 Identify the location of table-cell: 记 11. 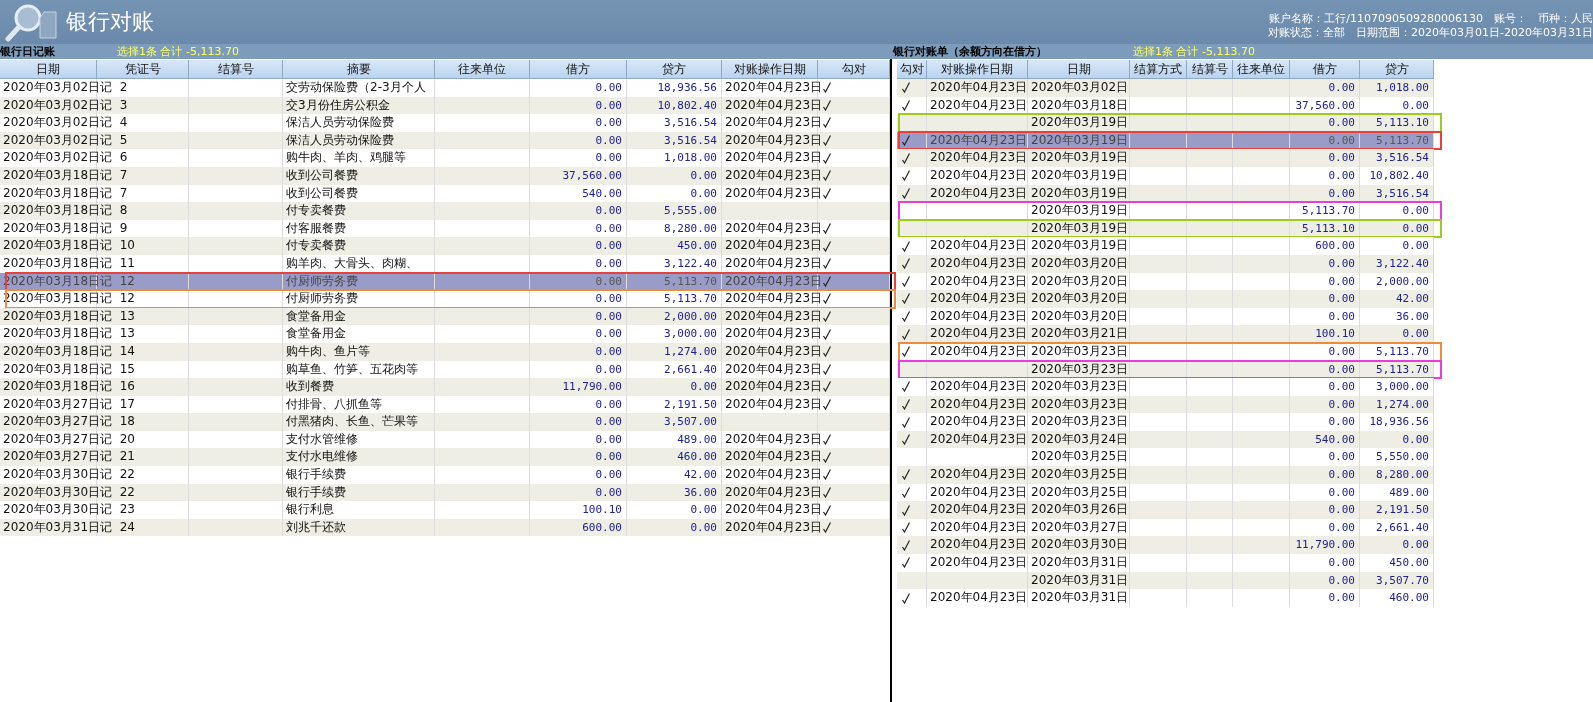
(143, 263).